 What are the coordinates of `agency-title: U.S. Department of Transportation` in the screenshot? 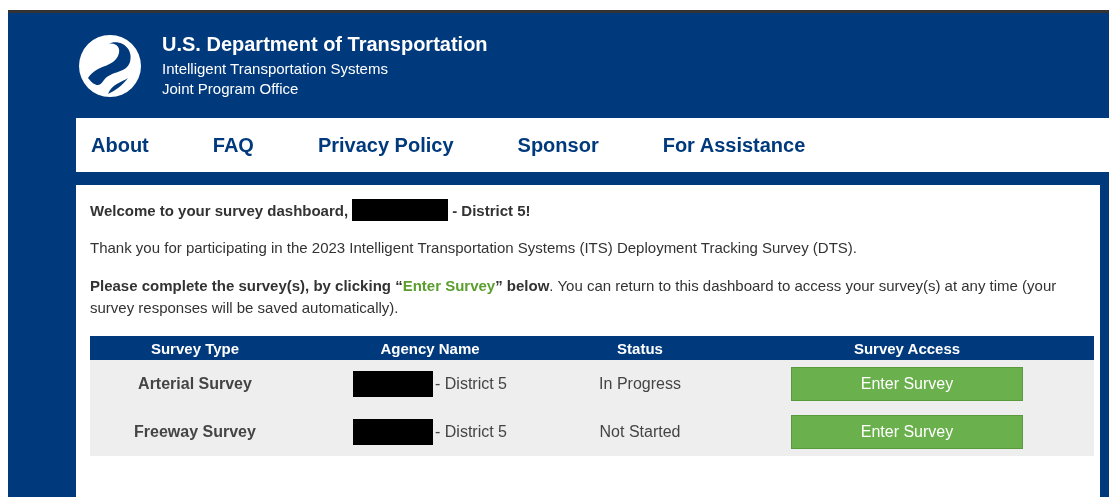 It's located at (325, 44).